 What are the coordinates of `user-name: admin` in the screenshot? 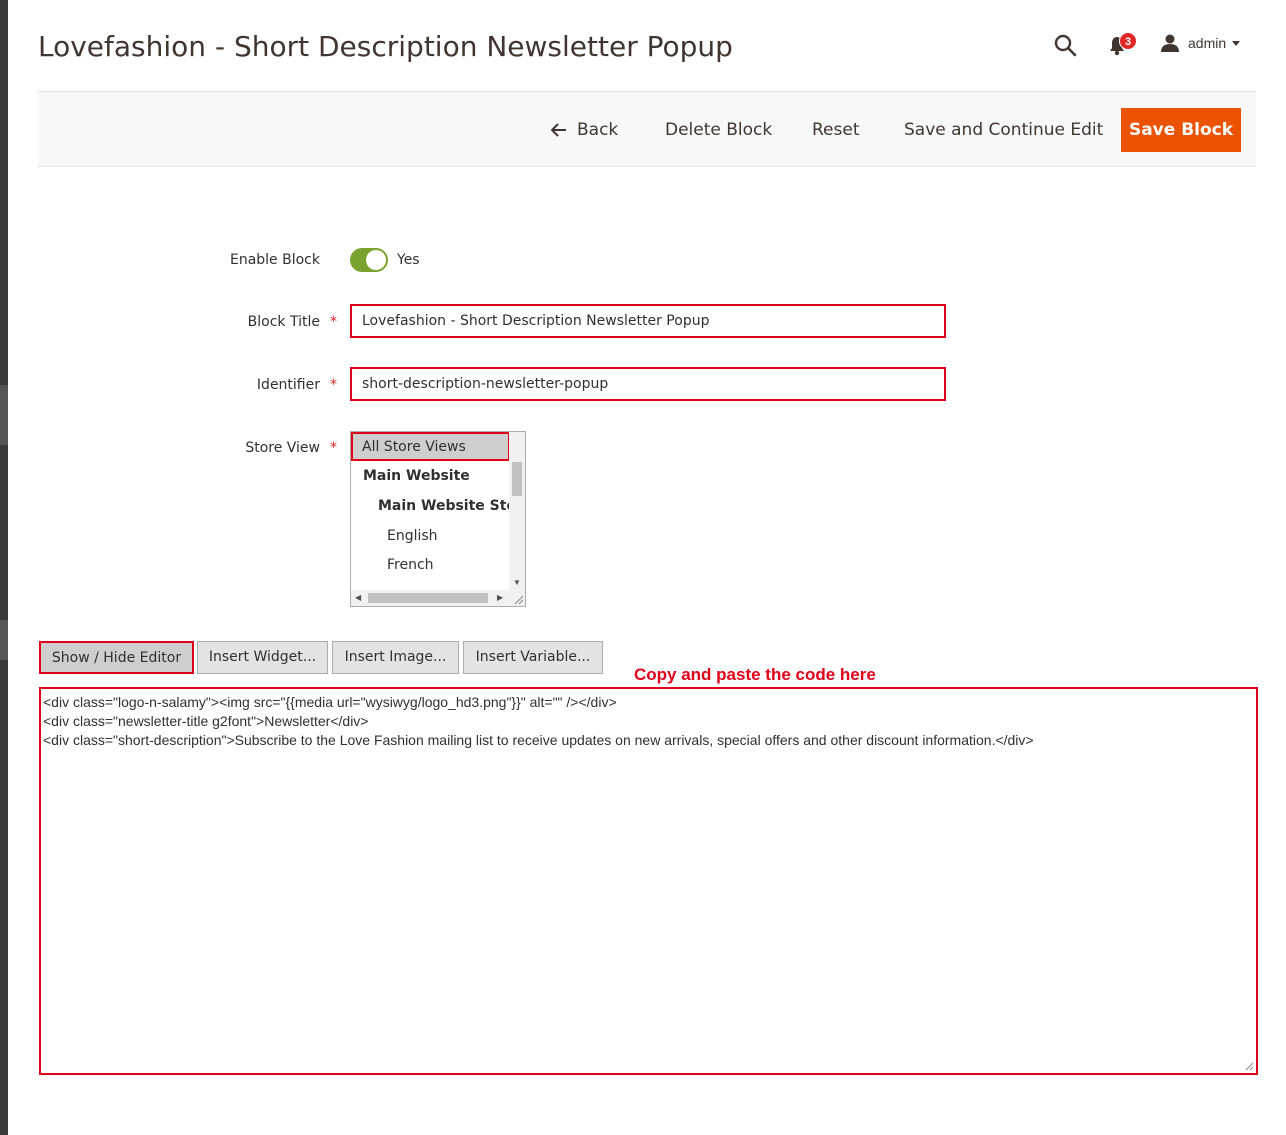 It's located at (1207, 43).